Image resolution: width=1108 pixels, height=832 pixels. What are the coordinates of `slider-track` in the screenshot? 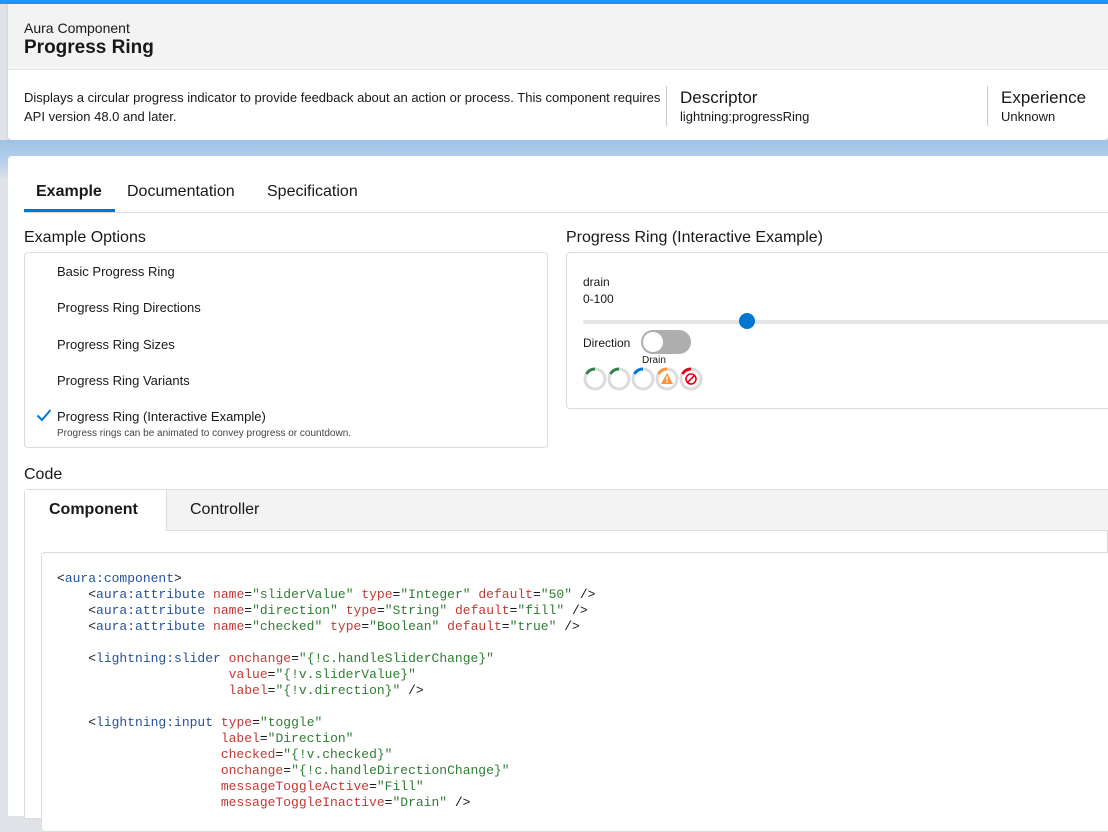 It's located at (845, 322).